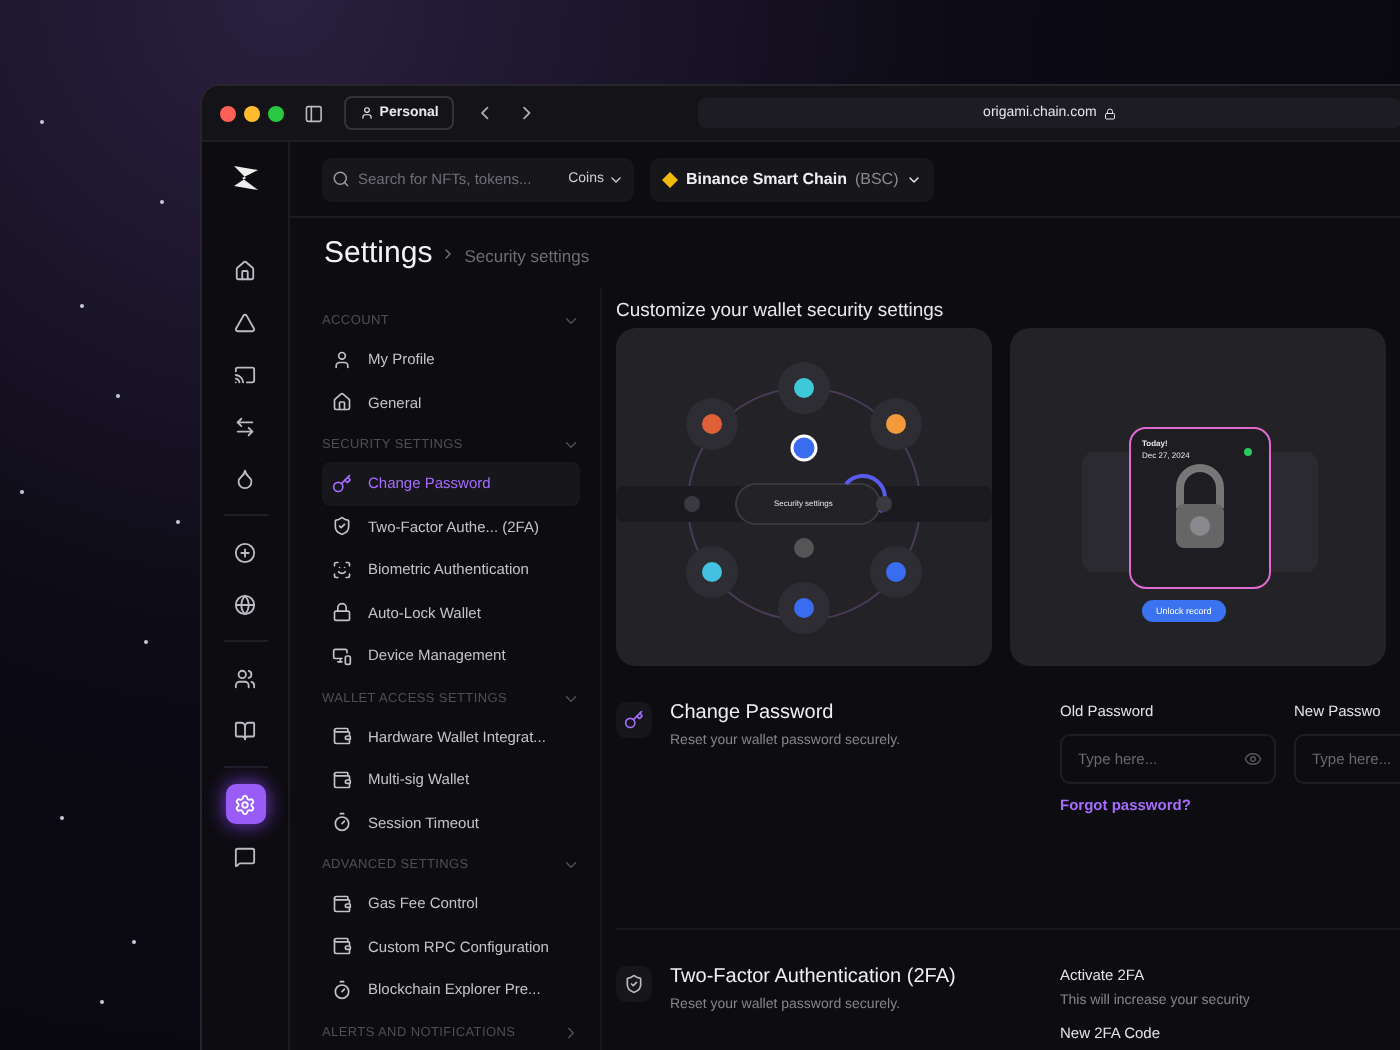 This screenshot has height=1050, width=1400. I want to click on settings-icon, so click(245, 804).